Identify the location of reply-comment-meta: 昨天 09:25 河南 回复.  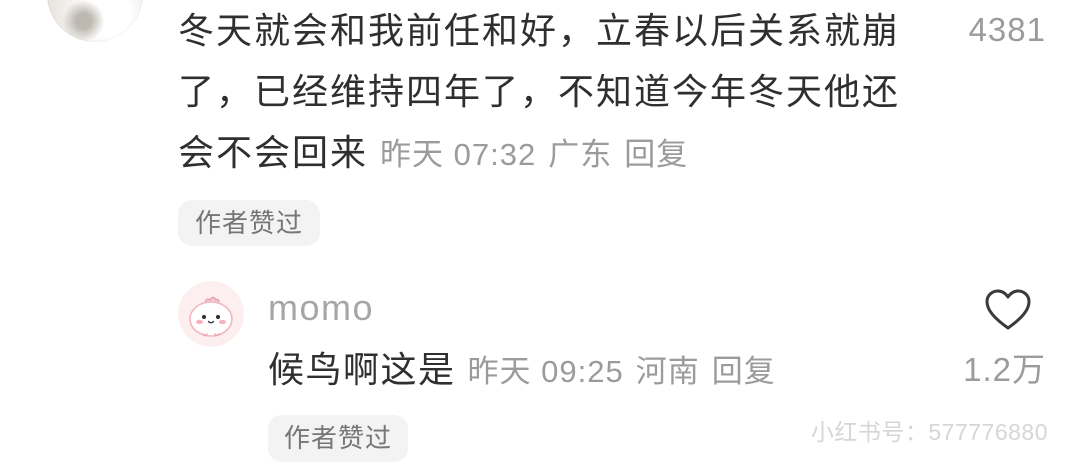
(616, 371).